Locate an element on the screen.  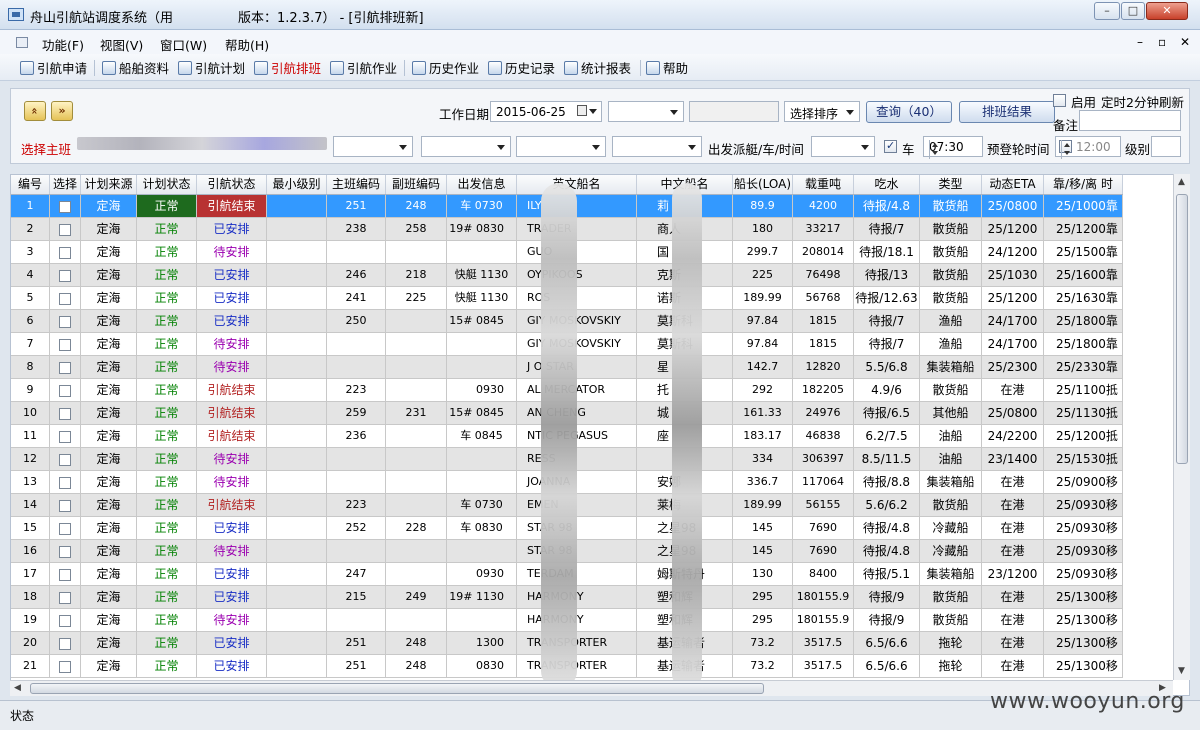
header-col-plan-status: 计划状态 is located at coordinates (167, 184).